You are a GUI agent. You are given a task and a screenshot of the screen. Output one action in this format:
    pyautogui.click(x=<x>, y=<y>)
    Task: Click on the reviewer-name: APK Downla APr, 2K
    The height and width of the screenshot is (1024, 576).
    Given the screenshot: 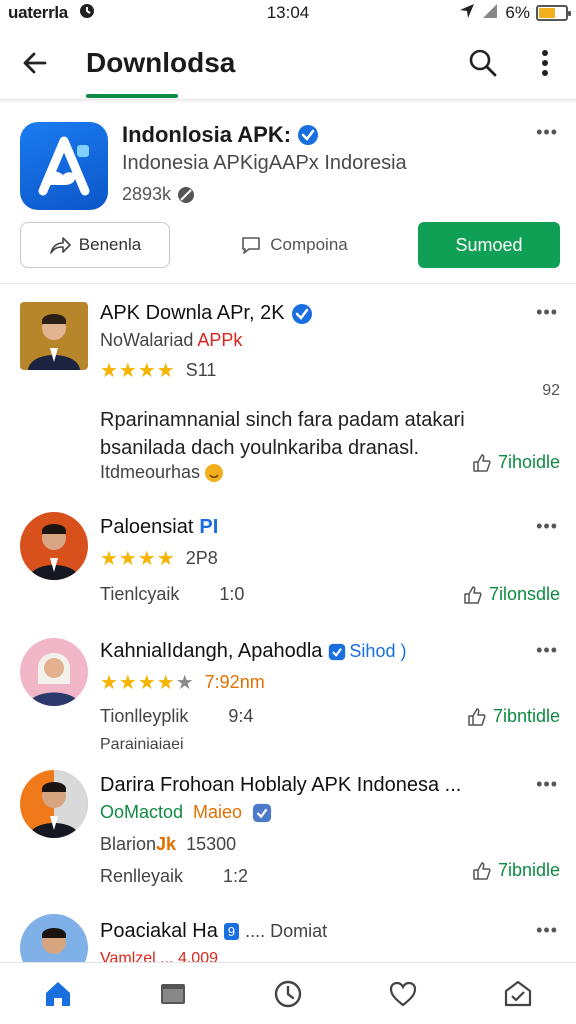 What is the action you would take?
    pyautogui.click(x=206, y=313)
    